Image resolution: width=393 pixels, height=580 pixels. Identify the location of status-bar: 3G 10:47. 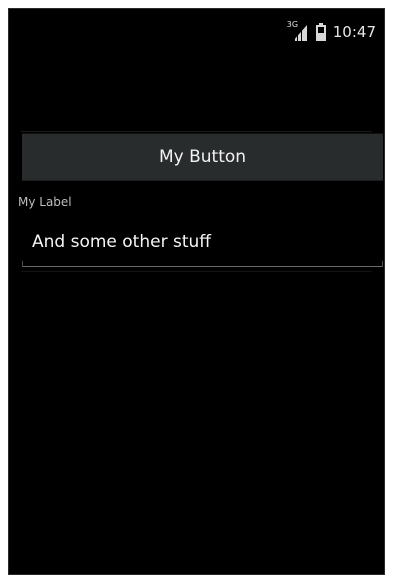
(196, 32).